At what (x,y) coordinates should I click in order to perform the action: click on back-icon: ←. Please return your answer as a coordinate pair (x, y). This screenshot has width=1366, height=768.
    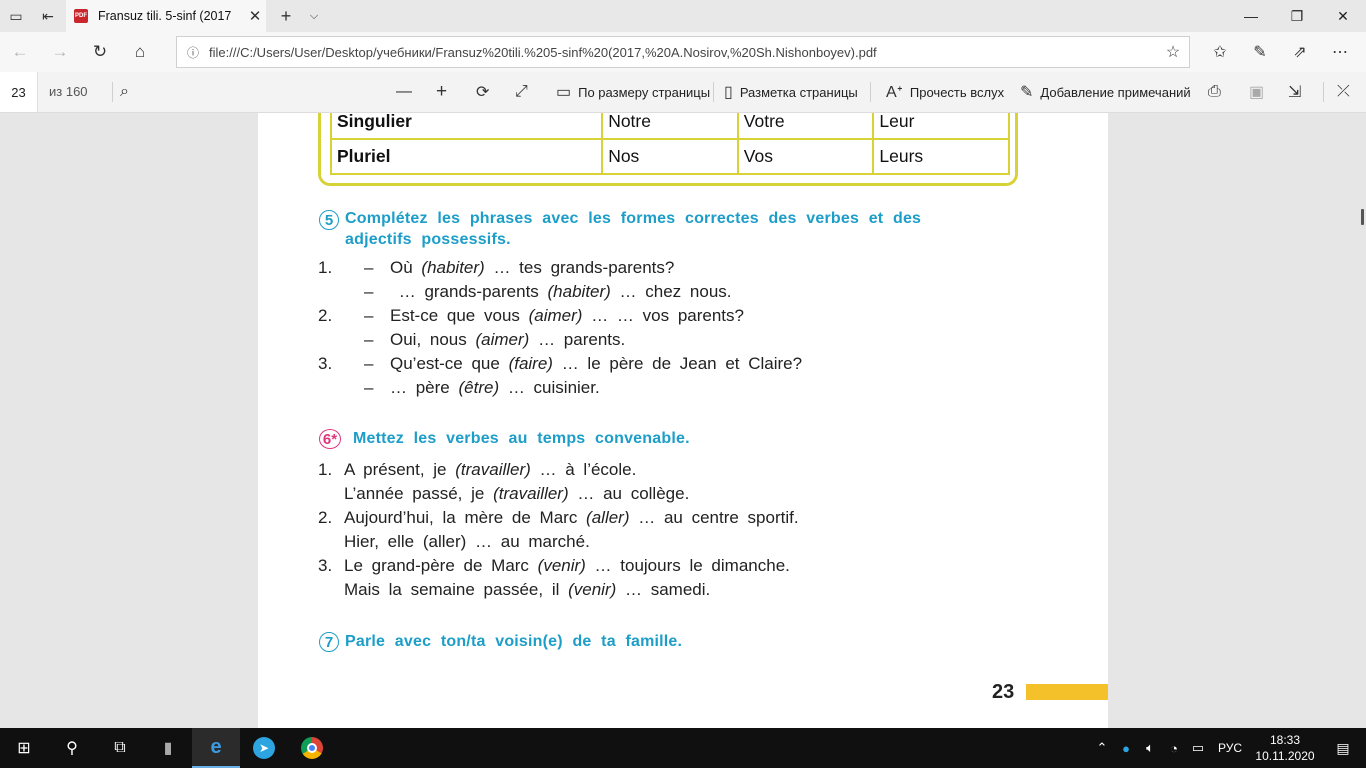
    Looking at the image, I should click on (20, 52).